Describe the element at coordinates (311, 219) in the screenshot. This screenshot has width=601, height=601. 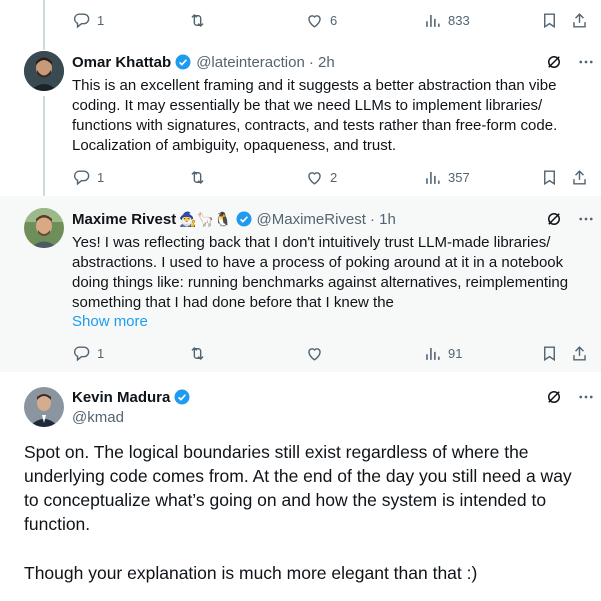
I see `author-handle: @MaximeRivest` at that location.